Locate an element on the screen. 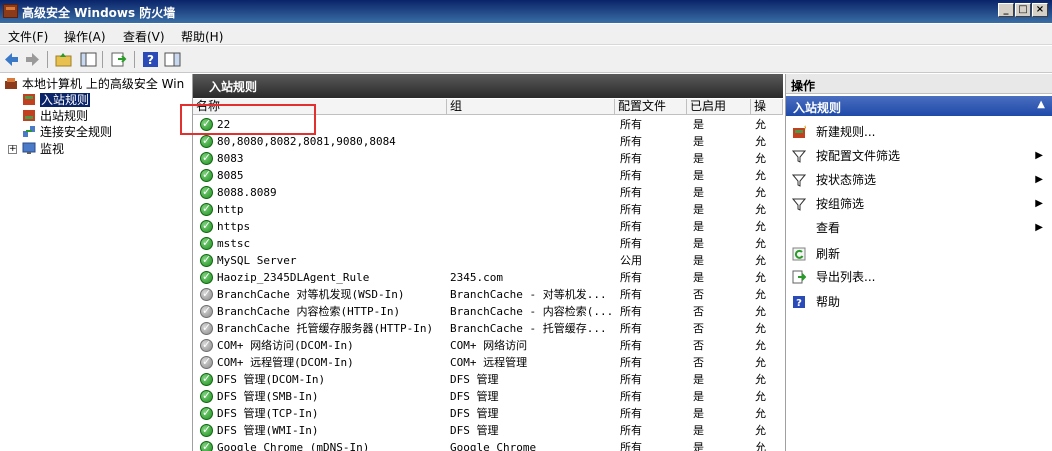  tree-item-monitor: 监视 is located at coordinates (43, 149).